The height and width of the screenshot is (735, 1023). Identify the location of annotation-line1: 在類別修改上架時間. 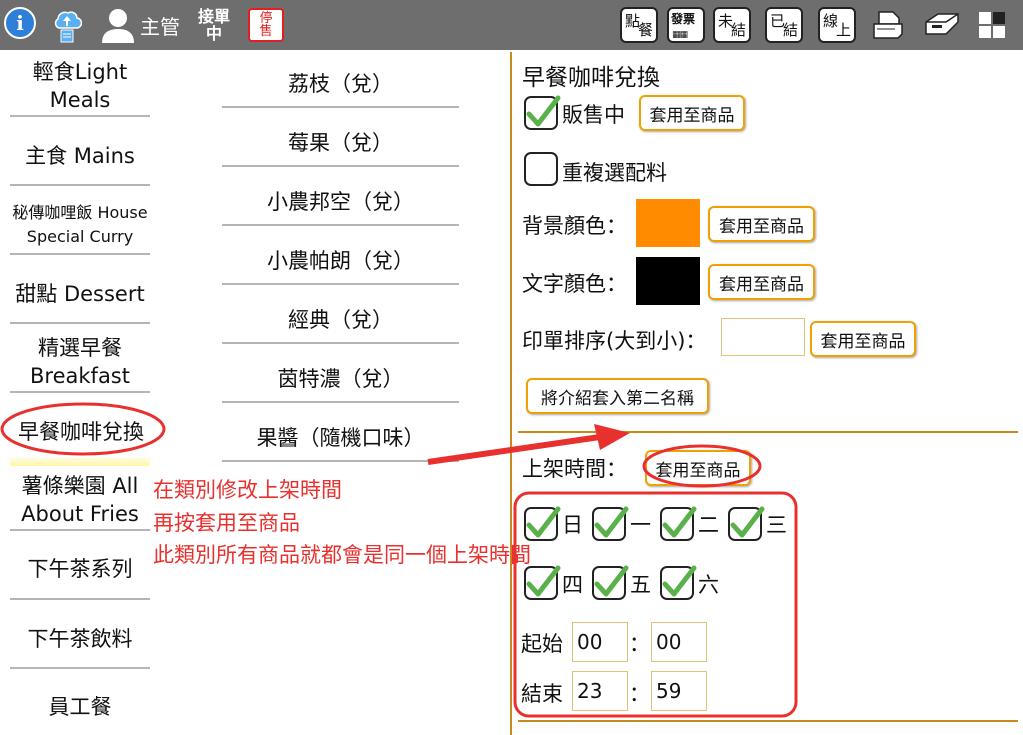
(247, 490).